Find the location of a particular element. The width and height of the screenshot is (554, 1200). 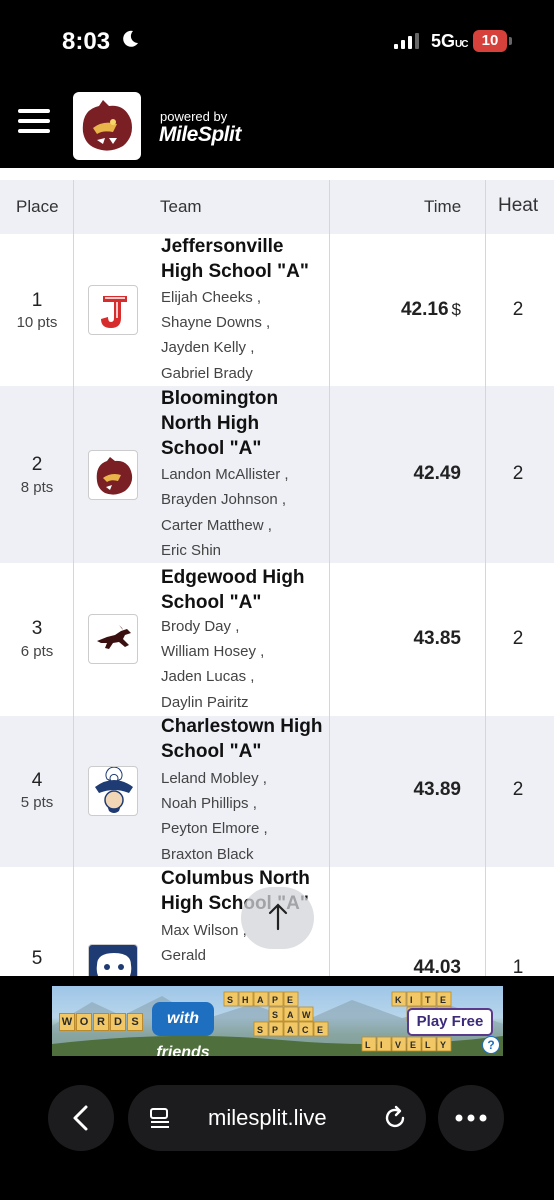

athlete-name: Carter Matthew , is located at coordinates (216, 525).